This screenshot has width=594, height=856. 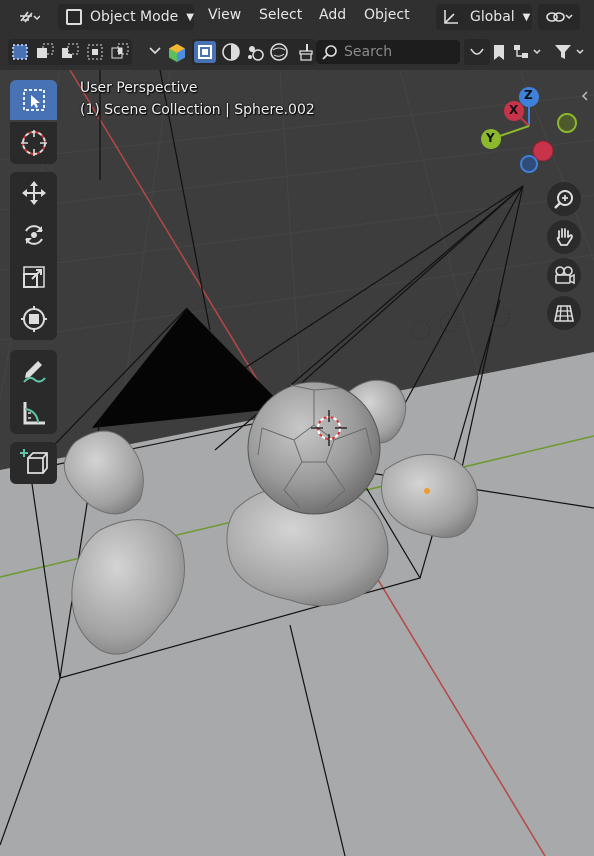 What do you see at coordinates (314, 448) in the screenshot?
I see `soccer-sphere` at bounding box center [314, 448].